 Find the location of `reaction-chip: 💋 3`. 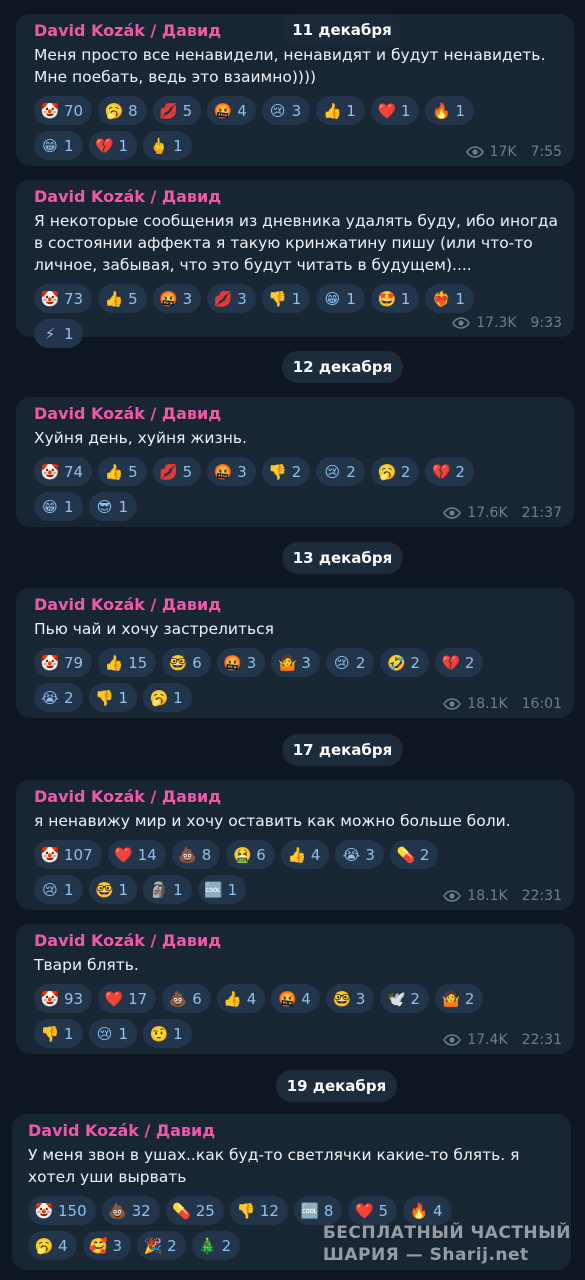

reaction-chip: 💋 3 is located at coordinates (231, 298).